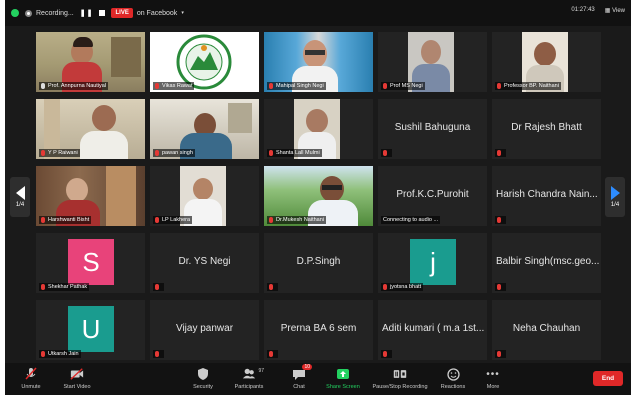 The image size is (633, 397). I want to click on participant-tile: Prof MS Negi, so click(432, 62).